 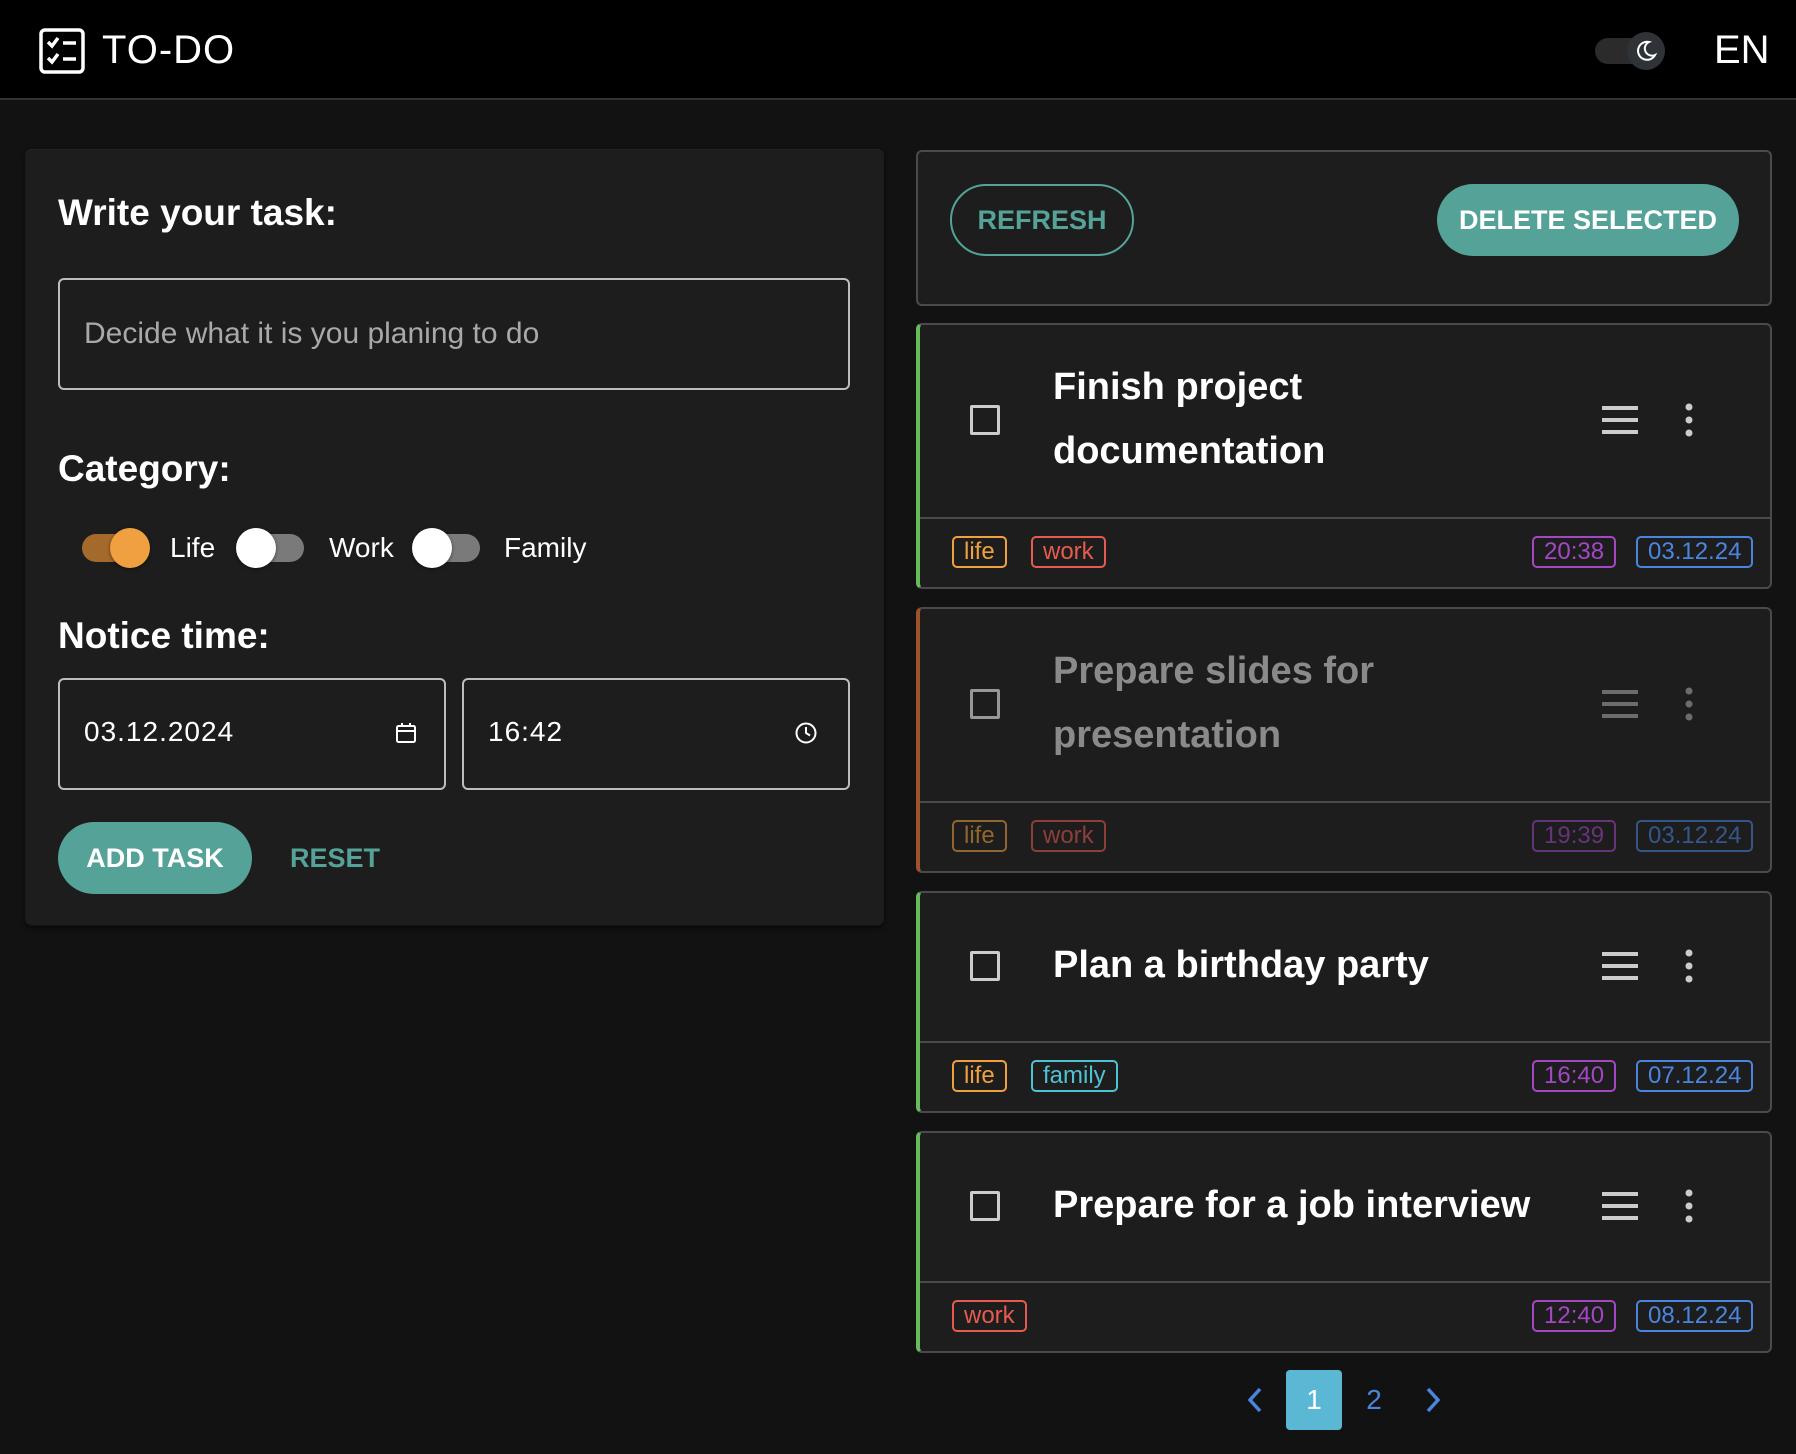 What do you see at coordinates (526, 731) in the screenshot?
I see `time-value: 16:42` at bounding box center [526, 731].